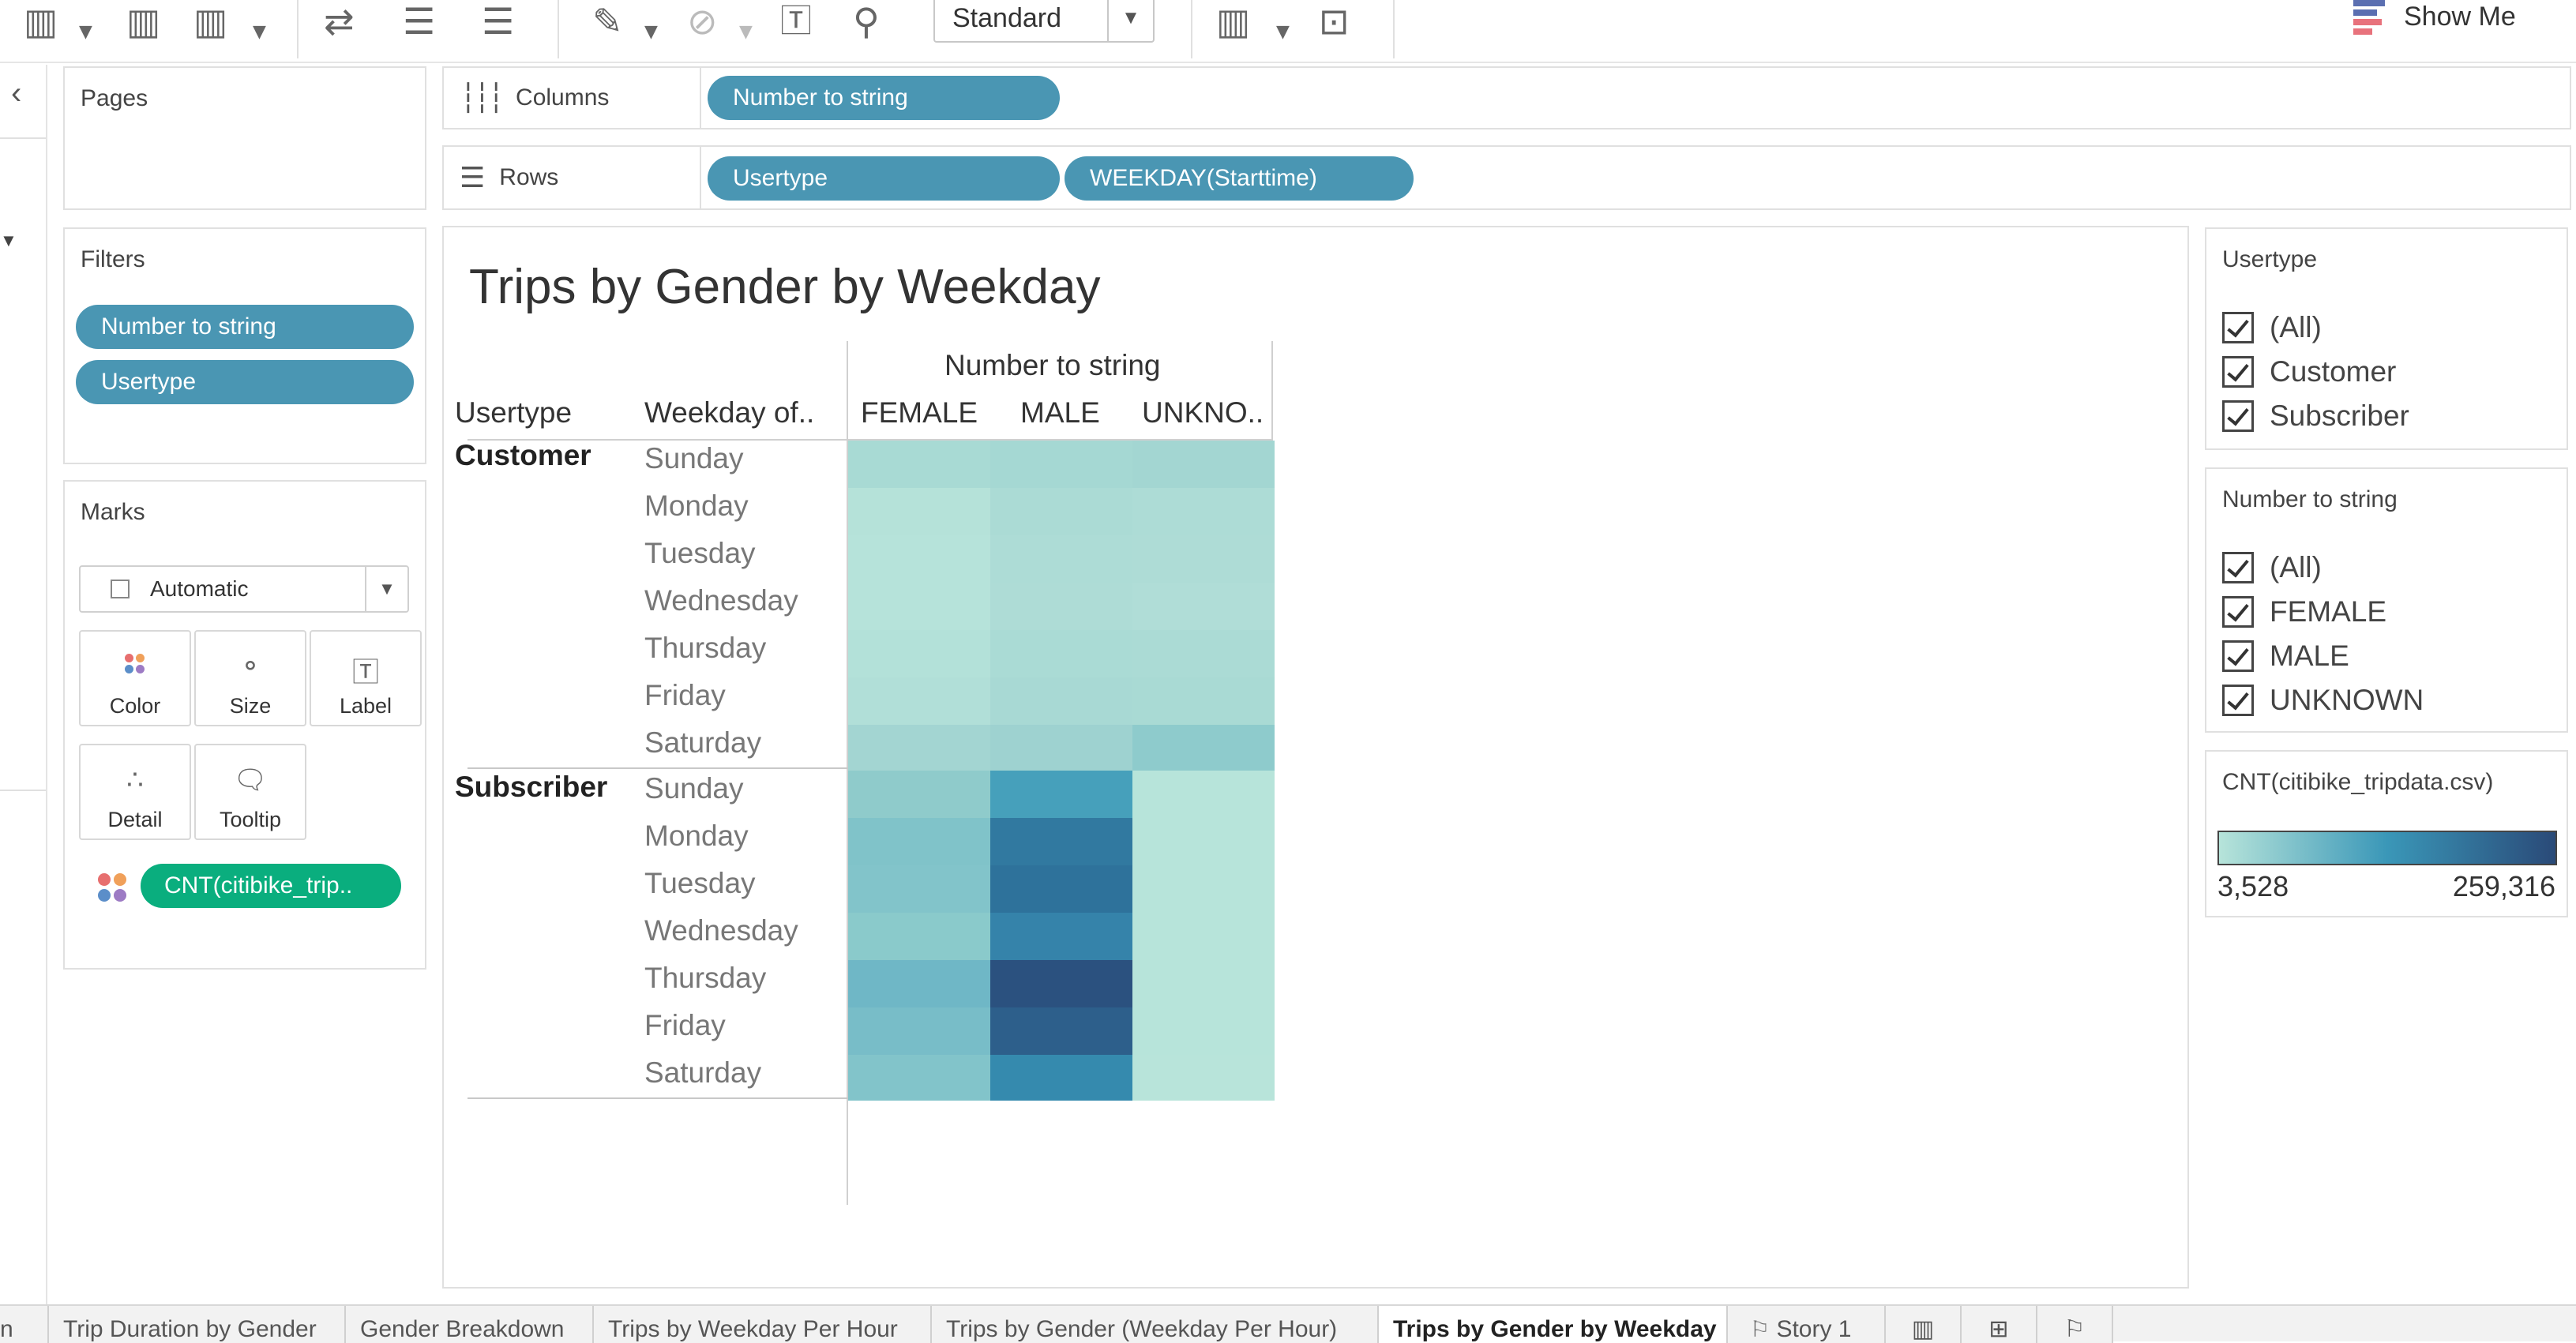 The height and width of the screenshot is (1343, 2576). I want to click on gender-option-unknown: UNKNOWN, so click(2323, 700).